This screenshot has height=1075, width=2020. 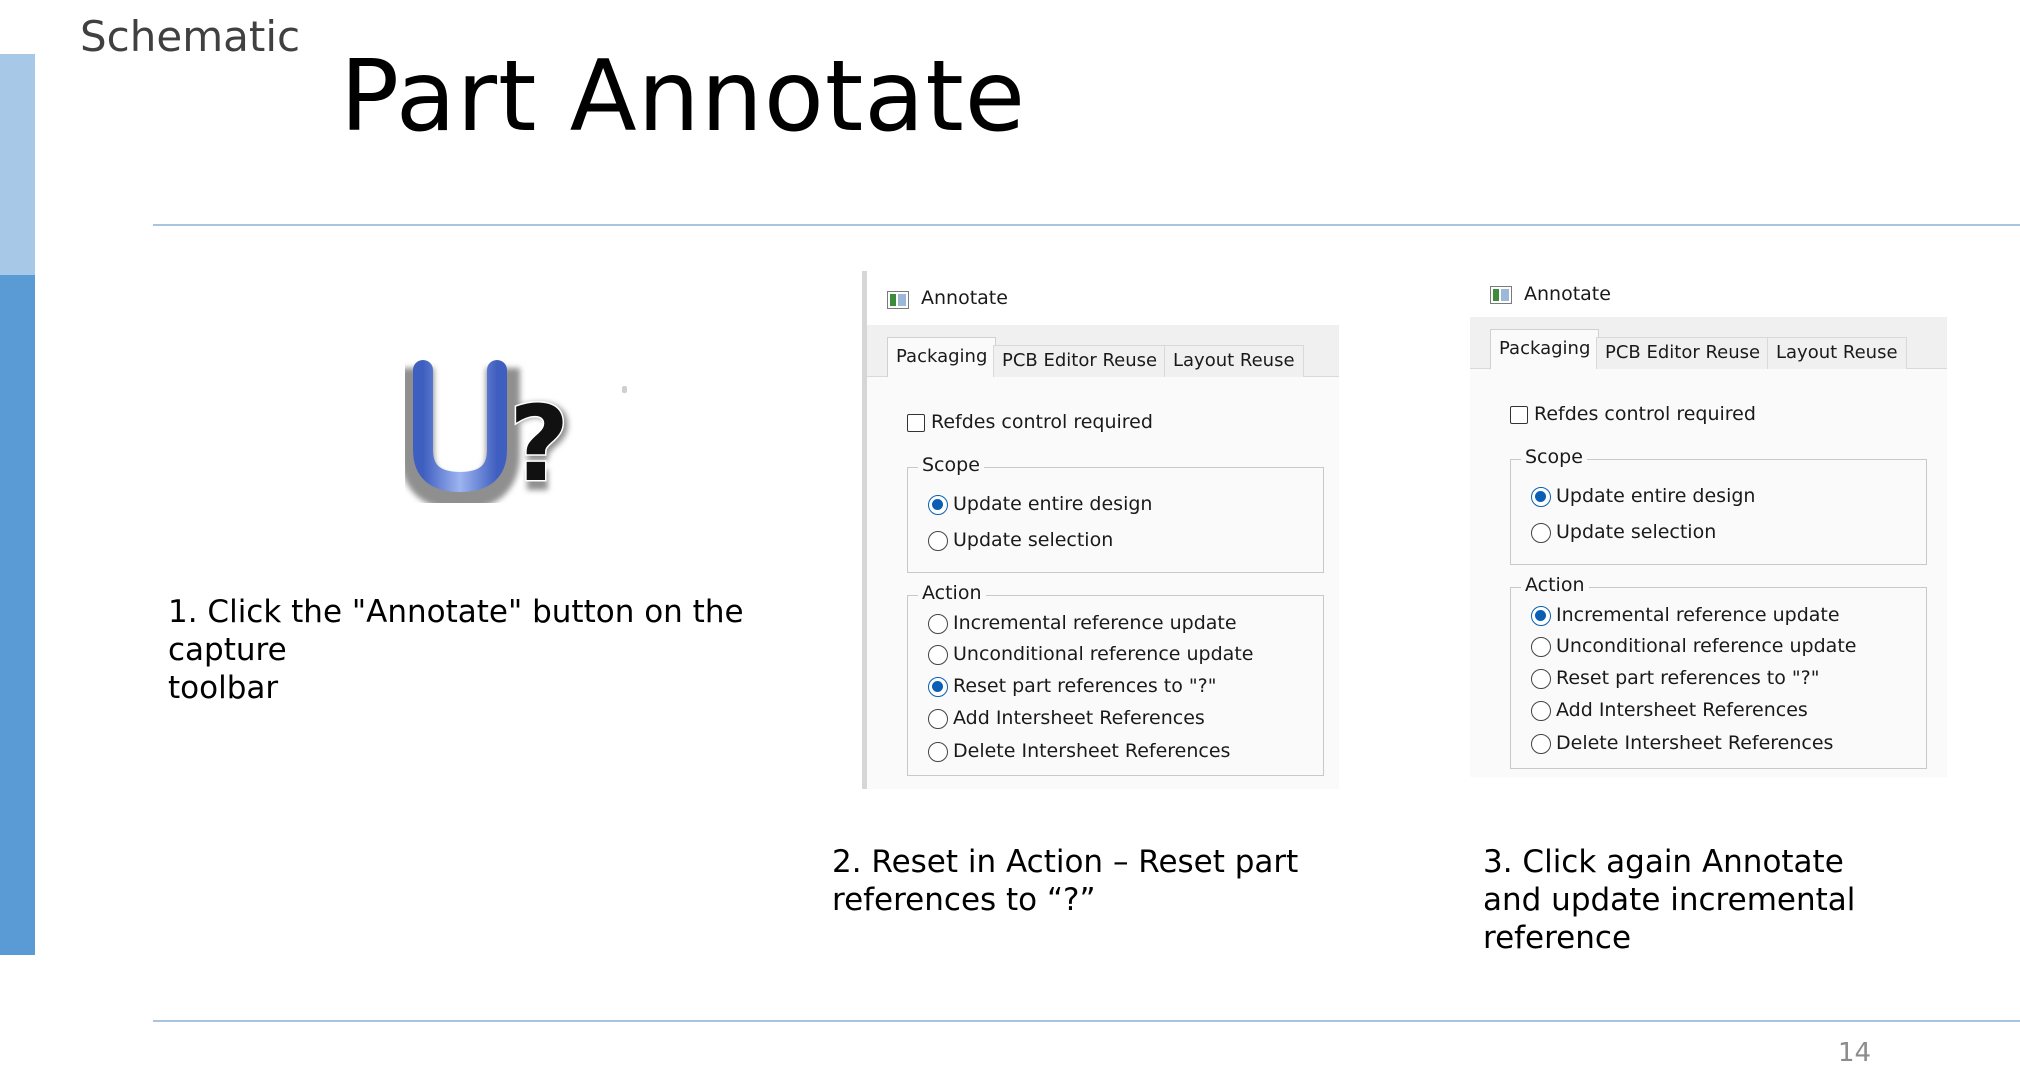 I want to click on bottom-divider, so click(x=1086, y=1021).